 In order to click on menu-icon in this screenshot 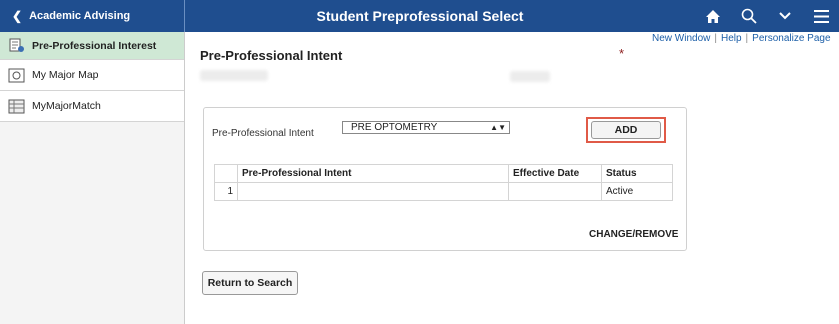, I will do `click(821, 16)`.